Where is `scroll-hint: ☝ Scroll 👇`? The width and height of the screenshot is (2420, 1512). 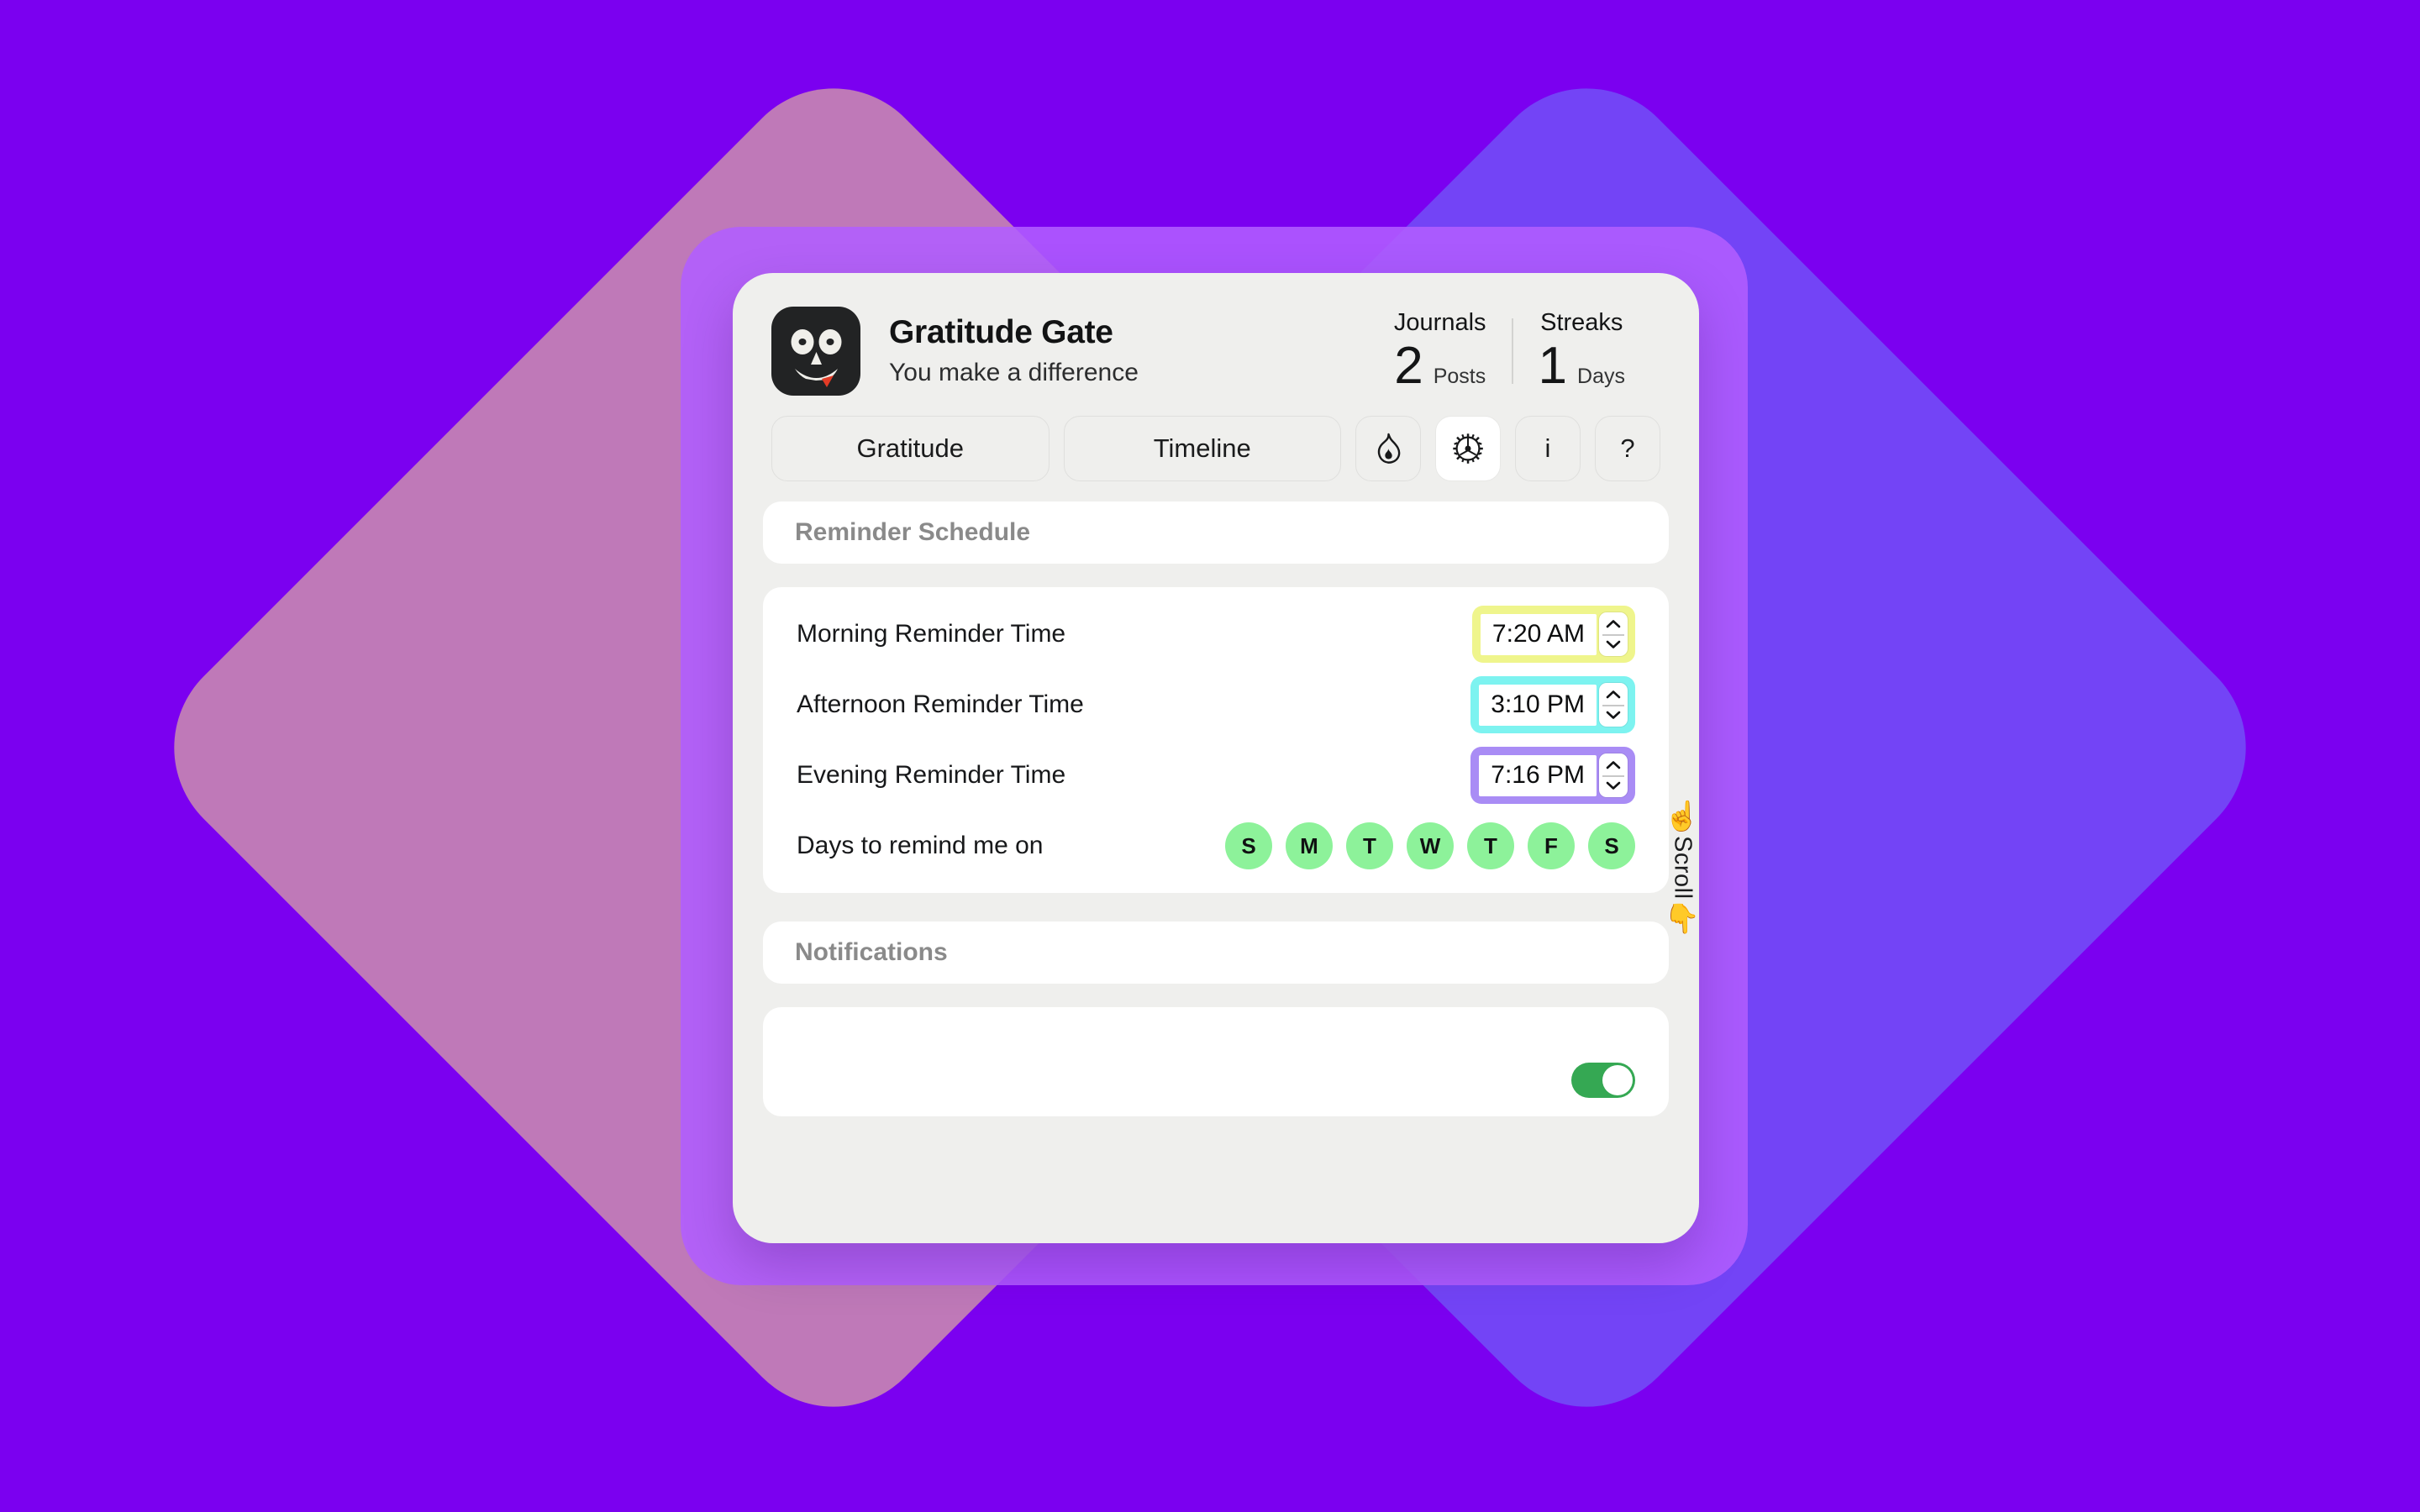
scroll-hint: ☝ Scroll 👇 is located at coordinates (1682, 867).